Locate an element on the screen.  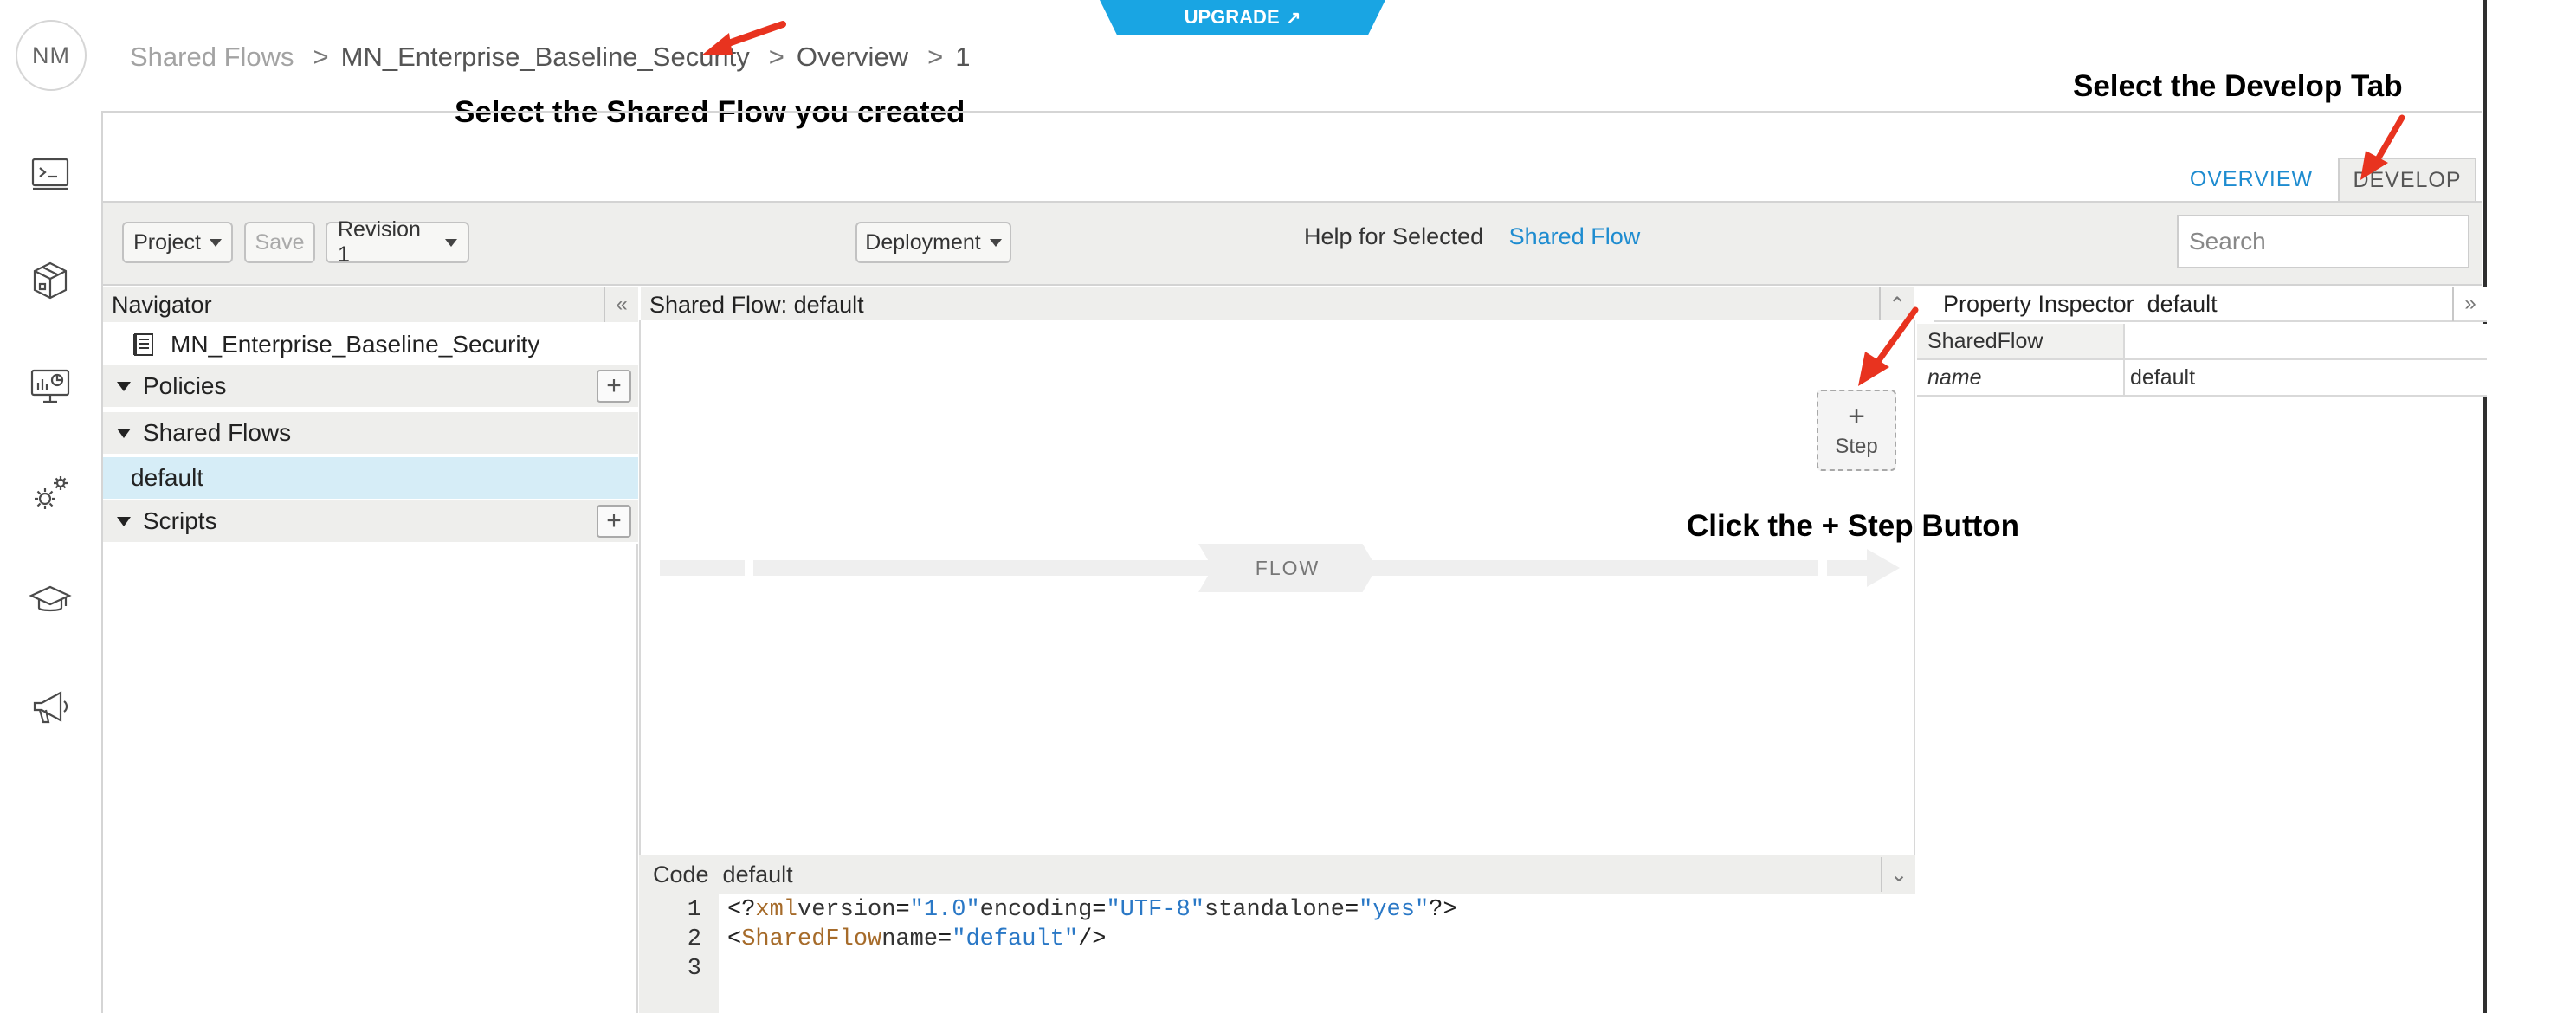
navigator-section-policies: Policies + is located at coordinates (371, 386).